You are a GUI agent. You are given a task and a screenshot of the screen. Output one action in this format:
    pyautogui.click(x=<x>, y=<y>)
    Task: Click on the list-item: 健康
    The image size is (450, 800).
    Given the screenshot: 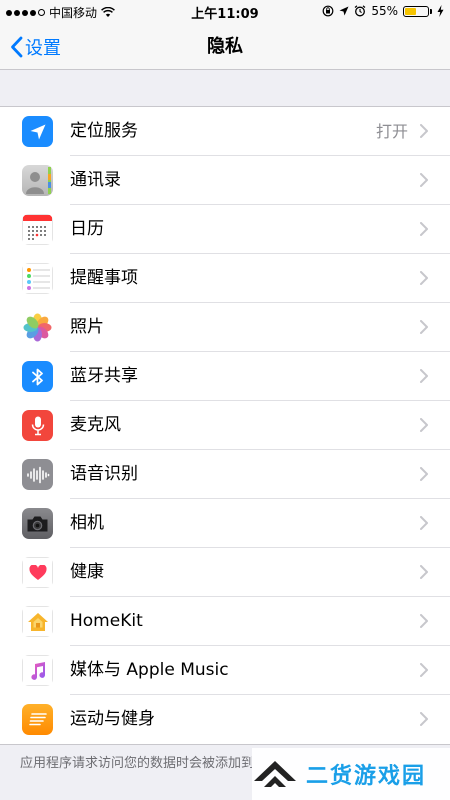 What is the action you would take?
    pyautogui.click(x=225, y=572)
    